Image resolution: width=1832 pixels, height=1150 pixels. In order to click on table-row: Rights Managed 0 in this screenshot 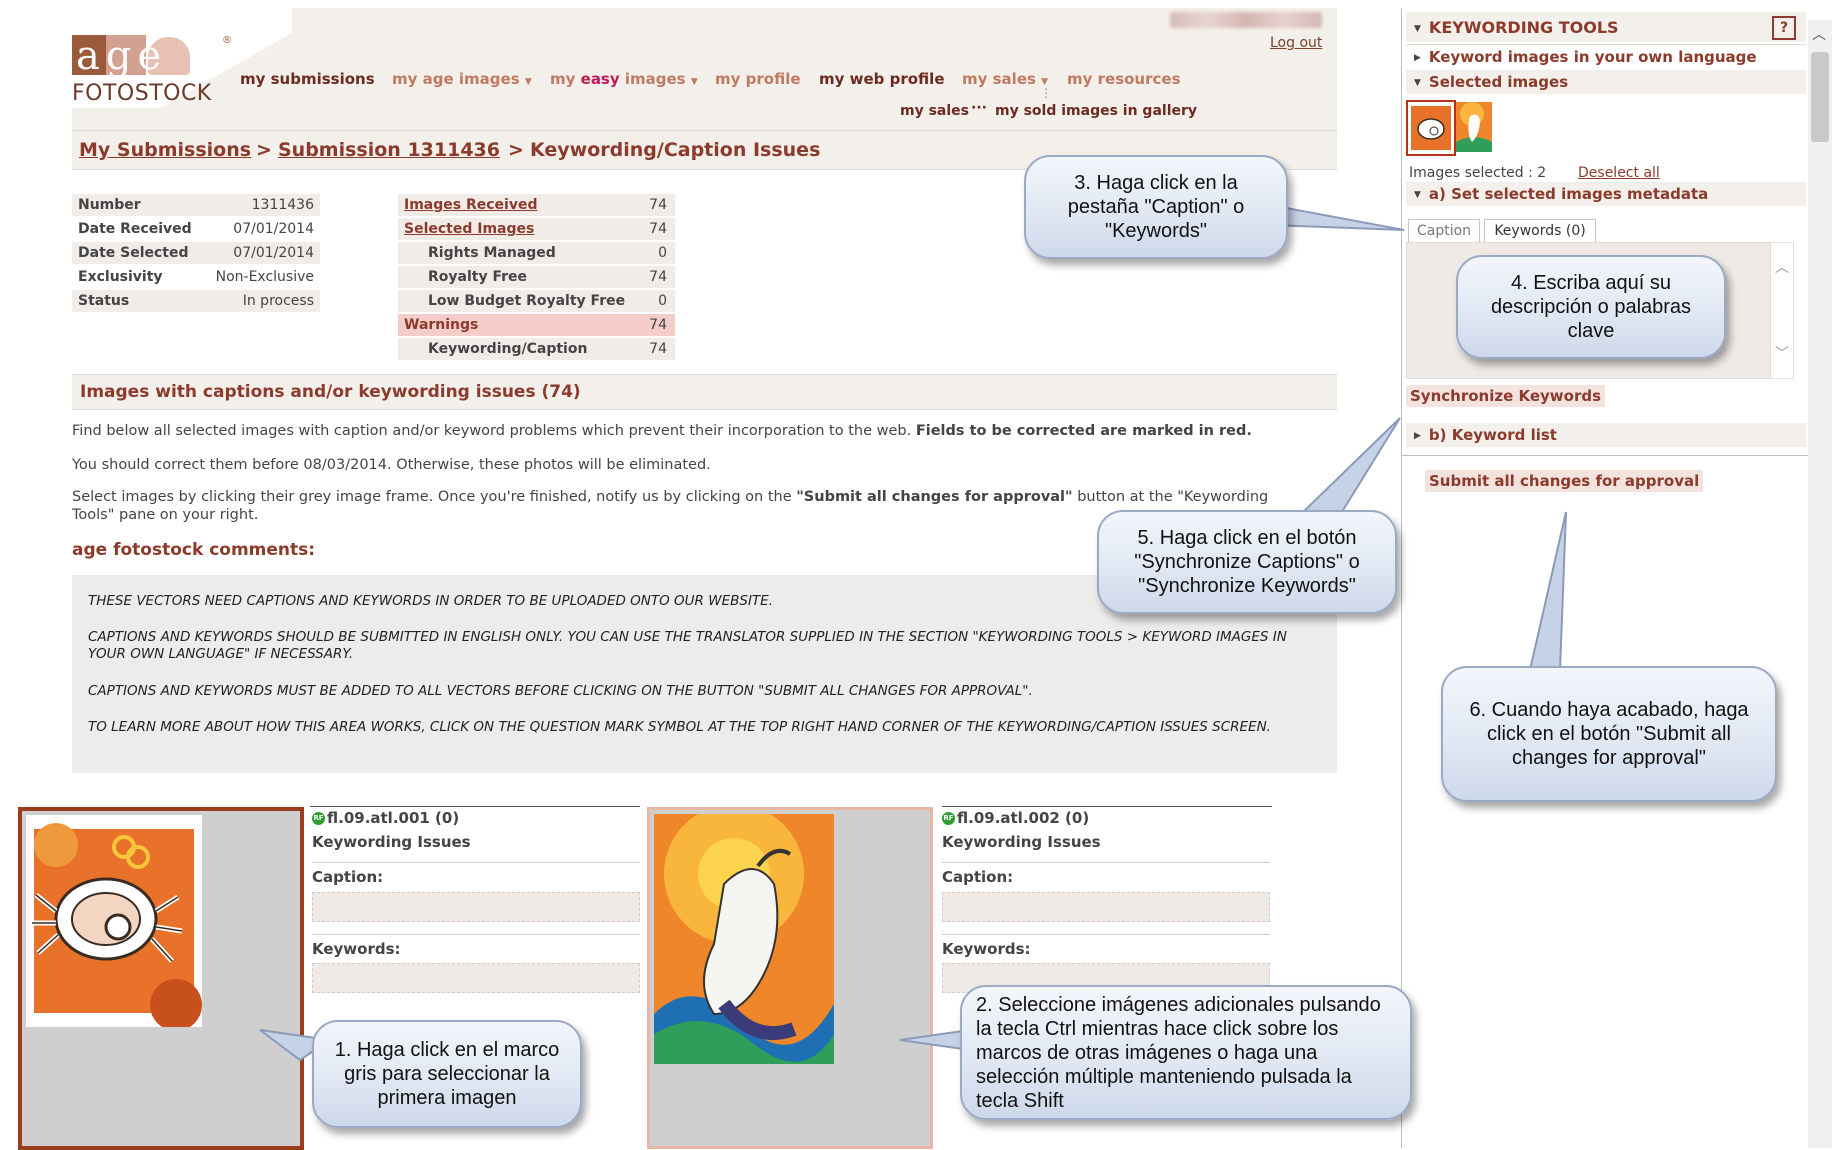, I will do `click(536, 253)`.